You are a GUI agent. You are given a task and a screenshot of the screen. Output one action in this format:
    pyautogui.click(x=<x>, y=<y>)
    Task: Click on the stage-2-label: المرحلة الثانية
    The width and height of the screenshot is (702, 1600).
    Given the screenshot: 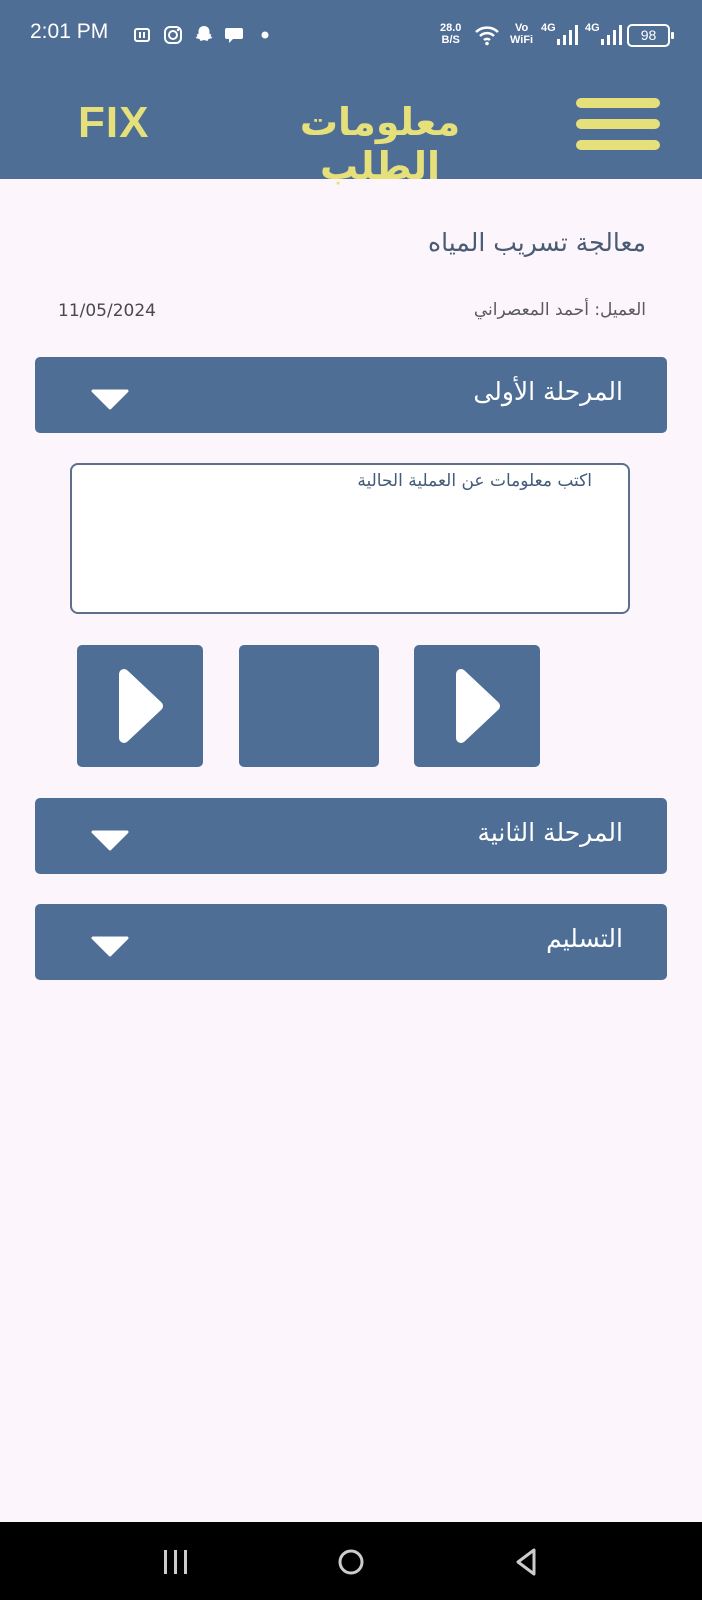 What is the action you would take?
    pyautogui.click(x=550, y=832)
    